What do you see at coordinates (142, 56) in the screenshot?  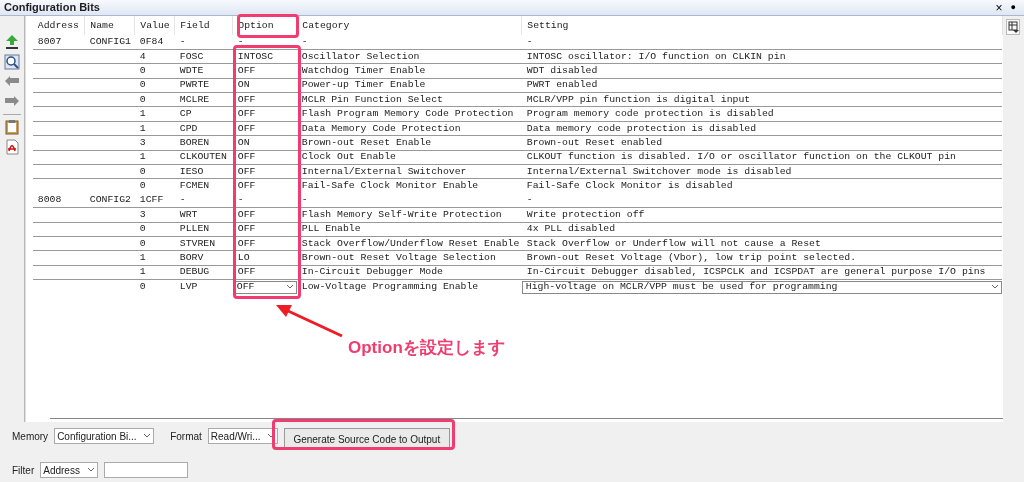 I see `table-cell-text: 4` at bounding box center [142, 56].